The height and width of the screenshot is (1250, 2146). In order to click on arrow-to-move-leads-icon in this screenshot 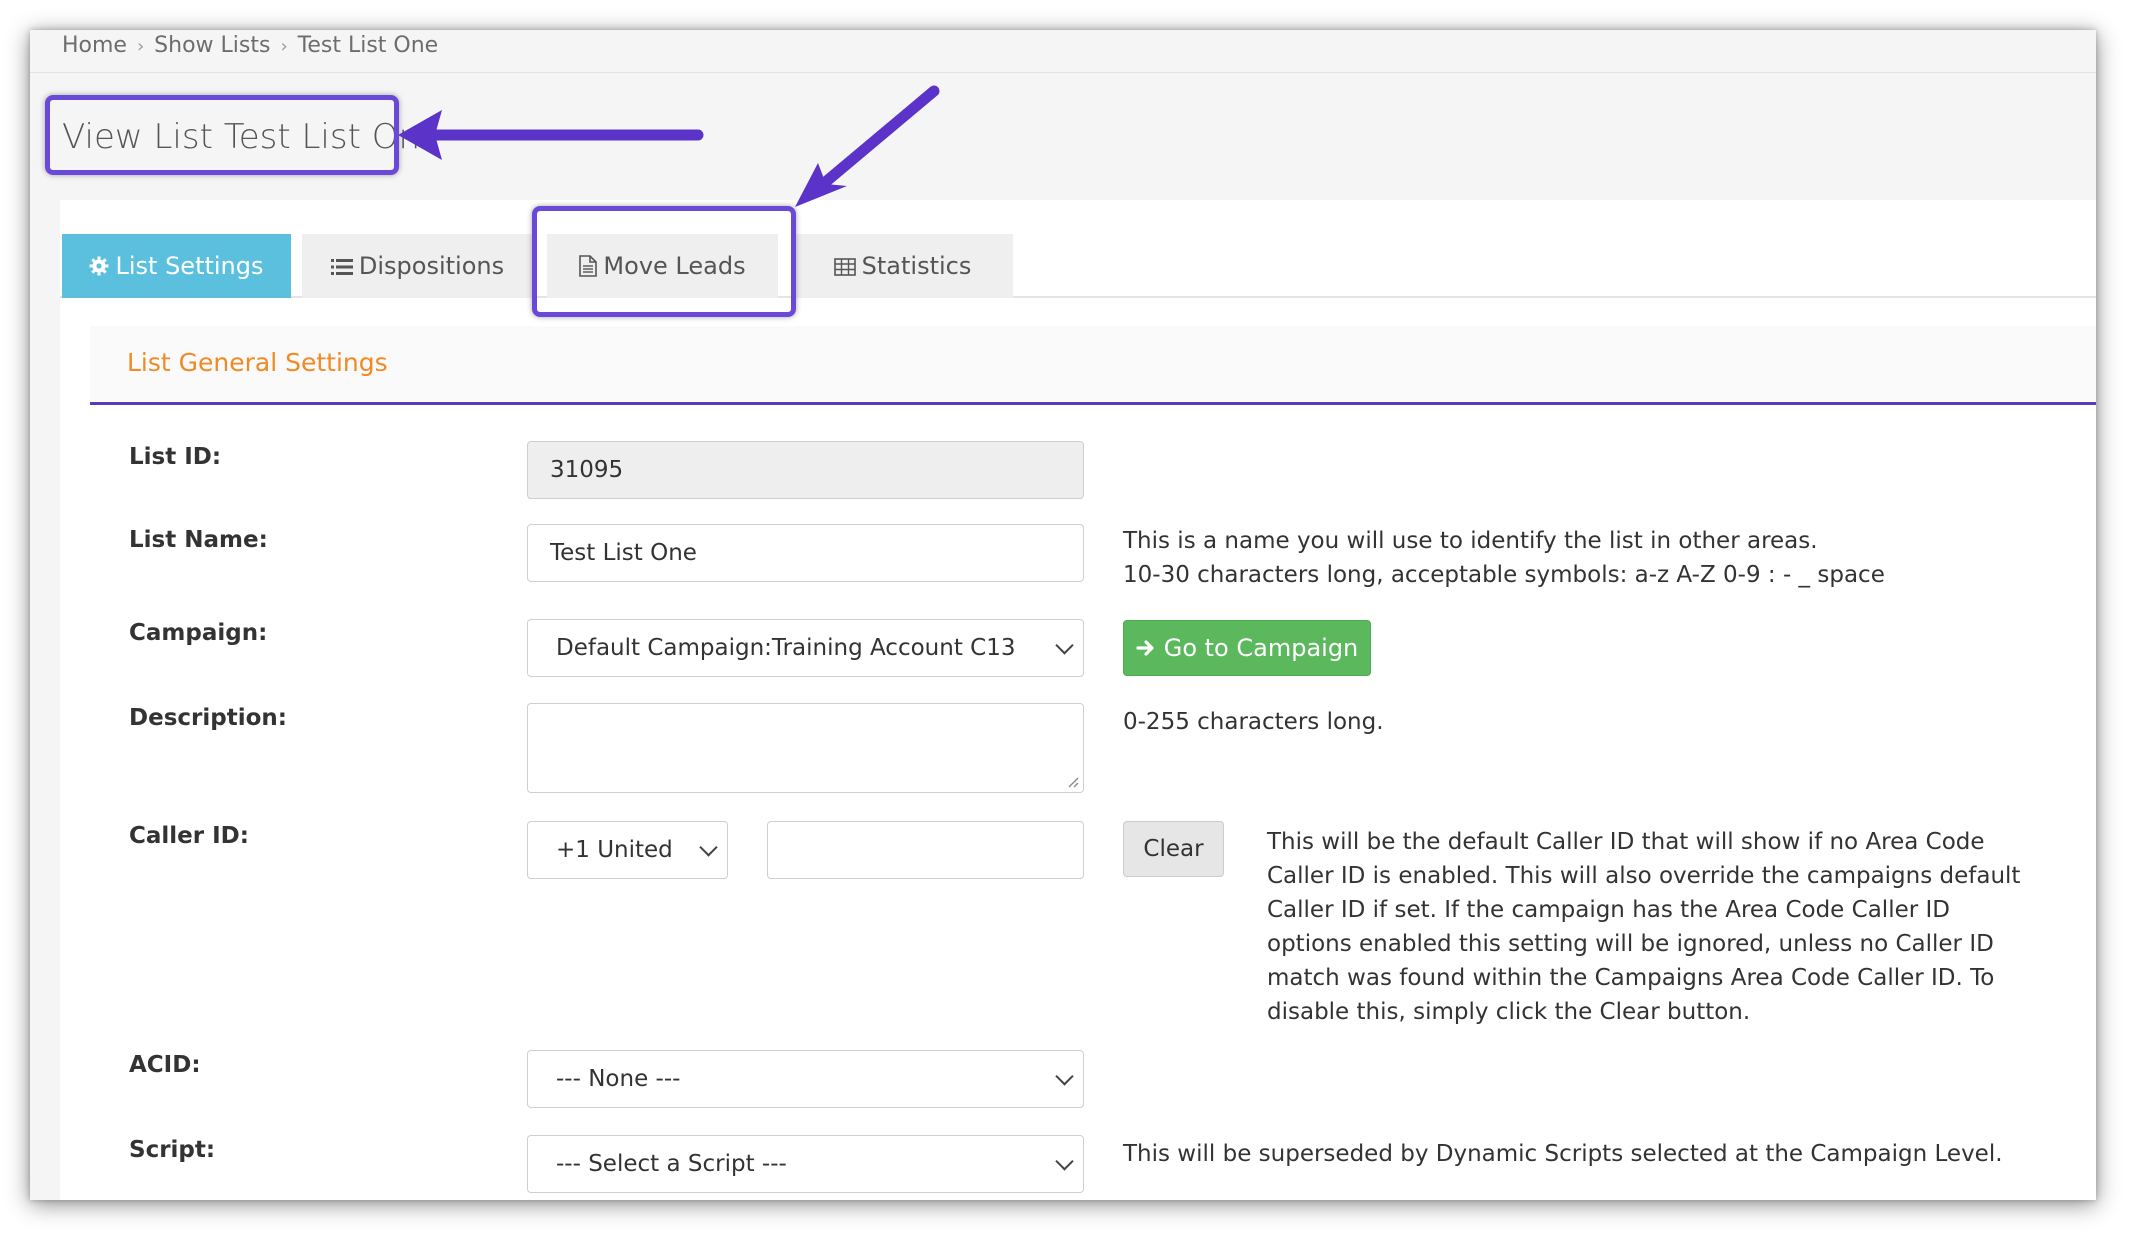, I will do `click(867, 146)`.